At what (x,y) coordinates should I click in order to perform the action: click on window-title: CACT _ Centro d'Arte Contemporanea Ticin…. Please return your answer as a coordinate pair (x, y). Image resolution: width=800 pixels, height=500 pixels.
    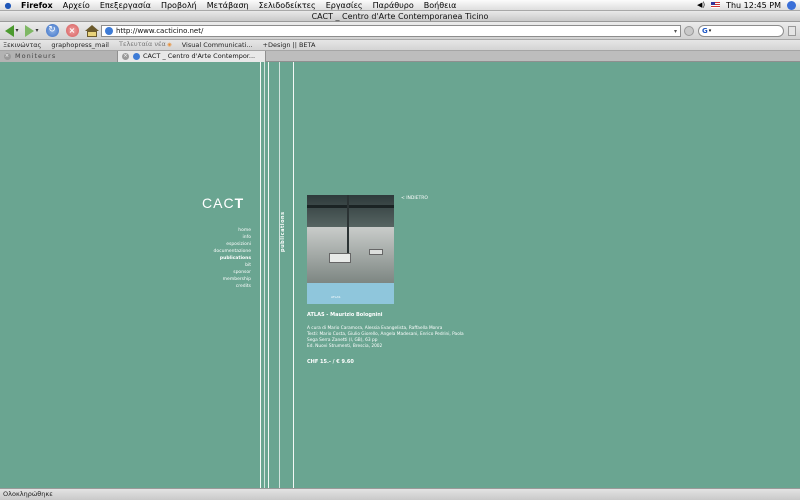
    Looking at the image, I should click on (400, 16).